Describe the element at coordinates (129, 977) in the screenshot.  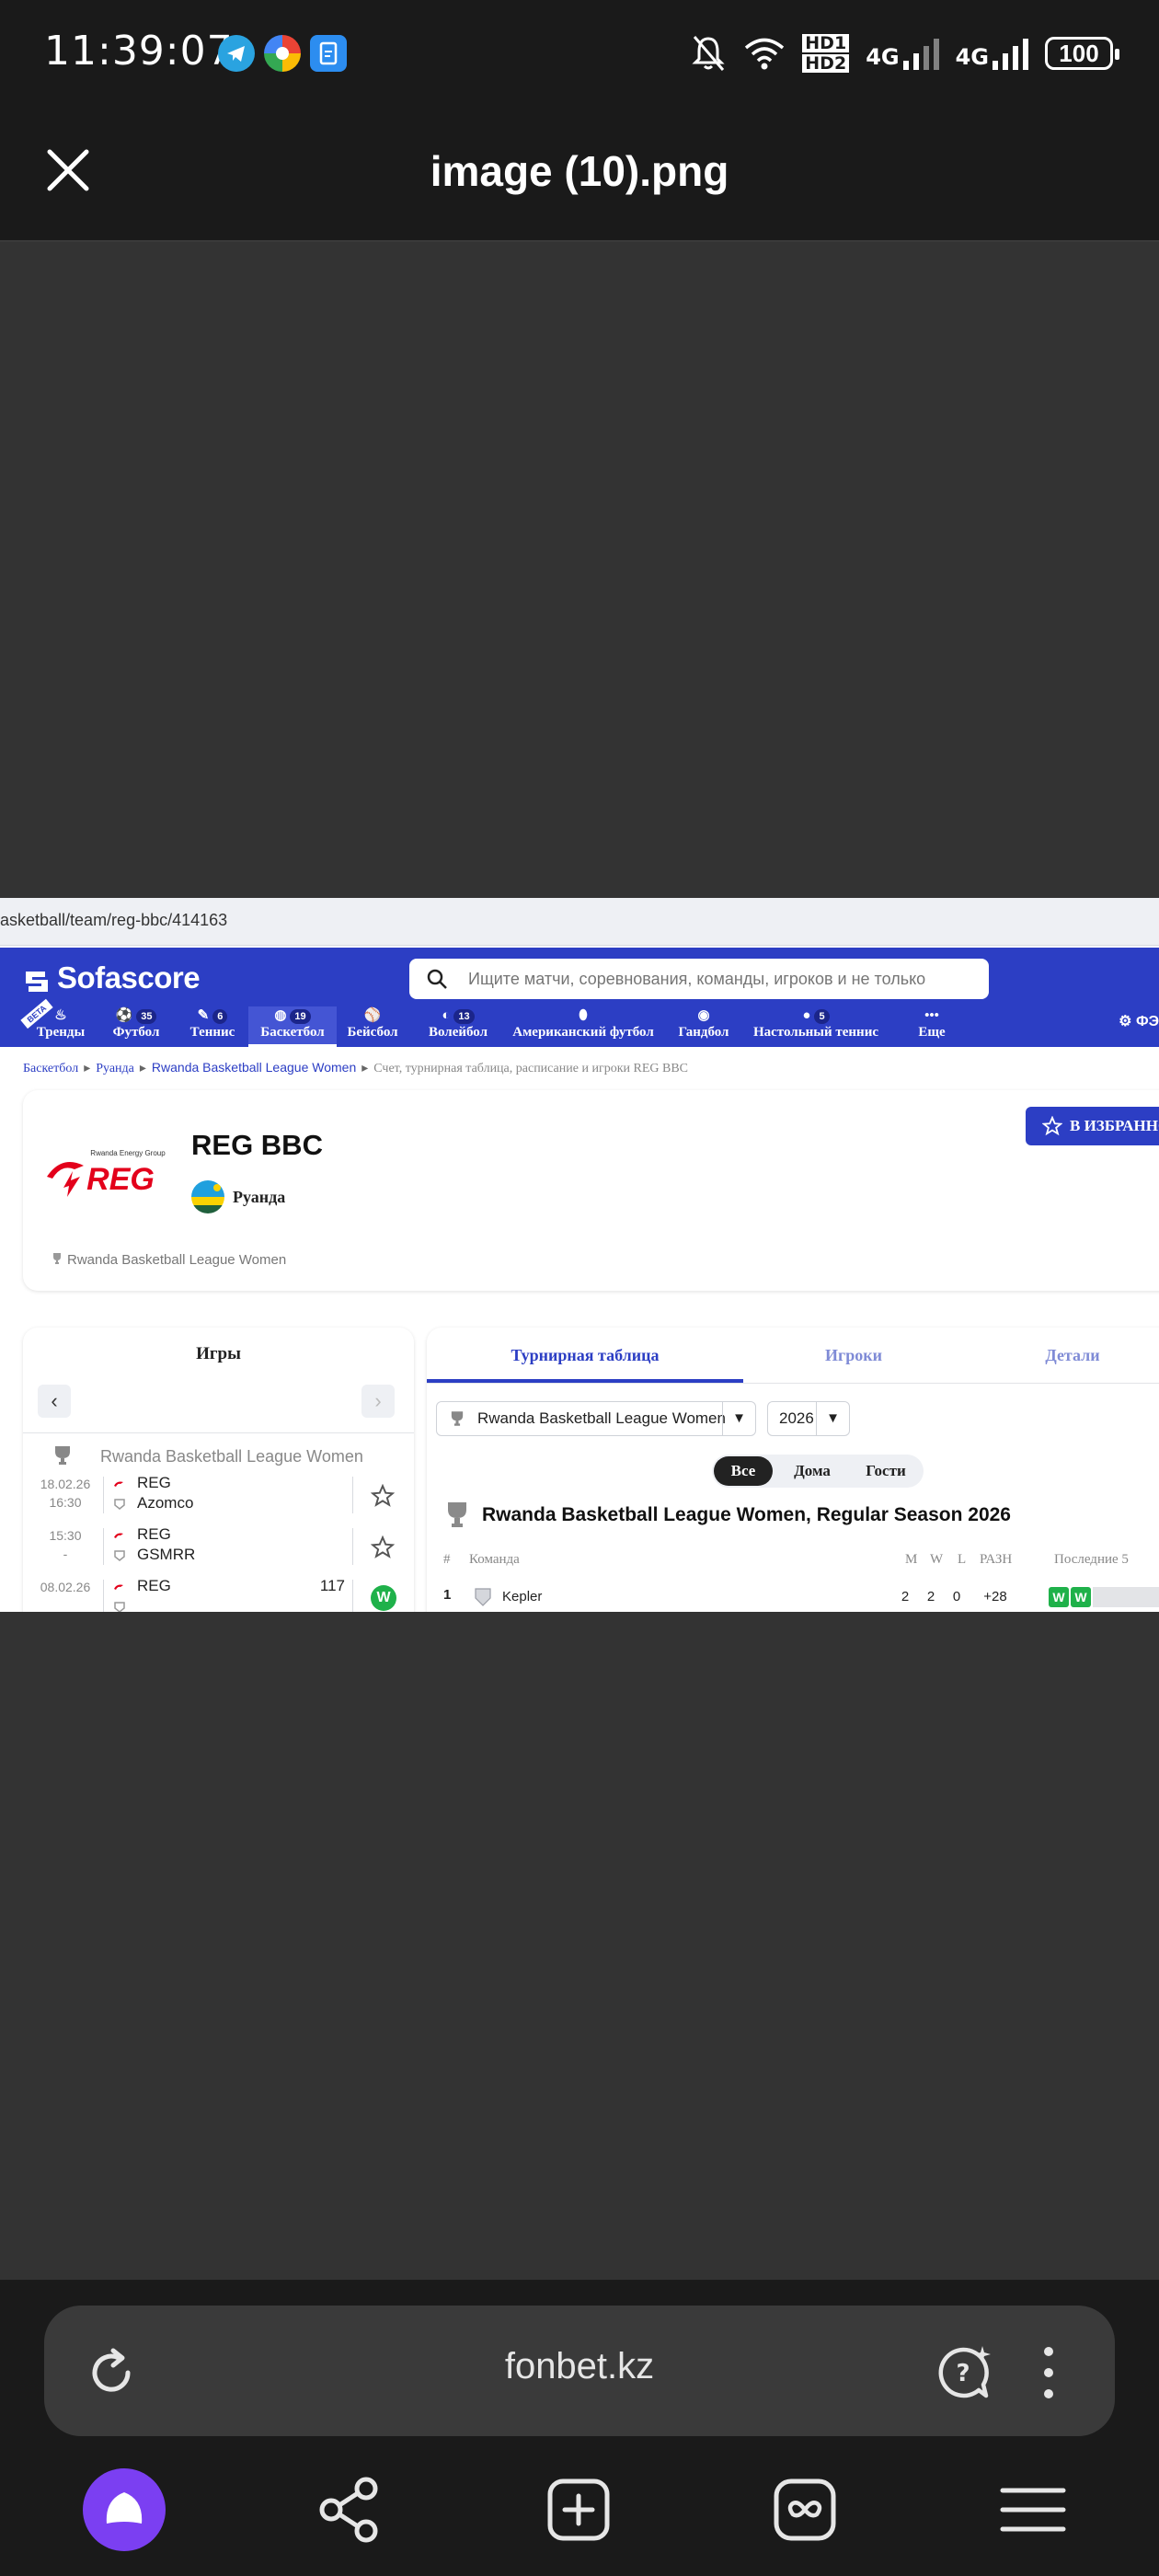
I see `sofascore-logo-text: Sofascore` at that location.